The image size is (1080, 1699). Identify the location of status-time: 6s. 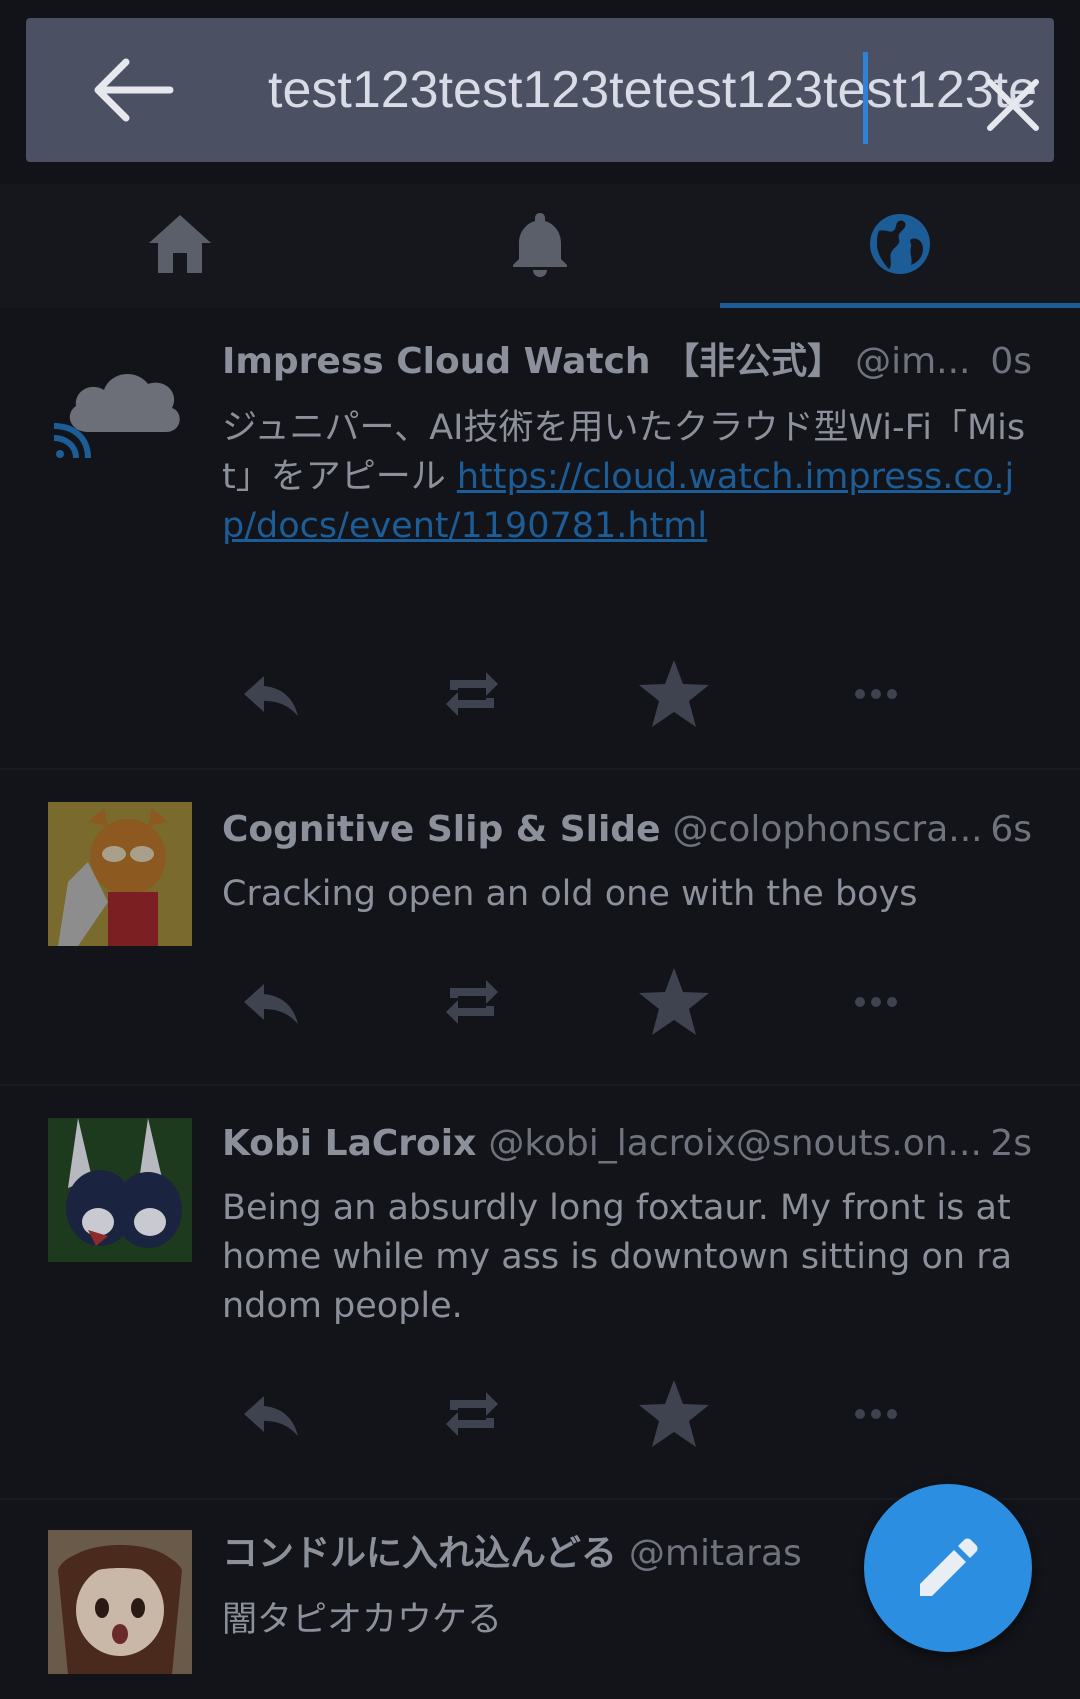
(1007, 830).